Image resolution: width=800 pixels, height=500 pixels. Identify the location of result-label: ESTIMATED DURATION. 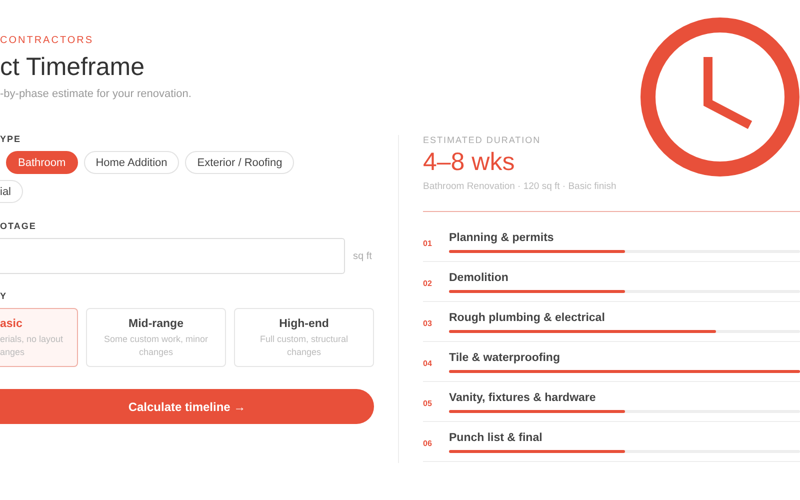
(482, 140).